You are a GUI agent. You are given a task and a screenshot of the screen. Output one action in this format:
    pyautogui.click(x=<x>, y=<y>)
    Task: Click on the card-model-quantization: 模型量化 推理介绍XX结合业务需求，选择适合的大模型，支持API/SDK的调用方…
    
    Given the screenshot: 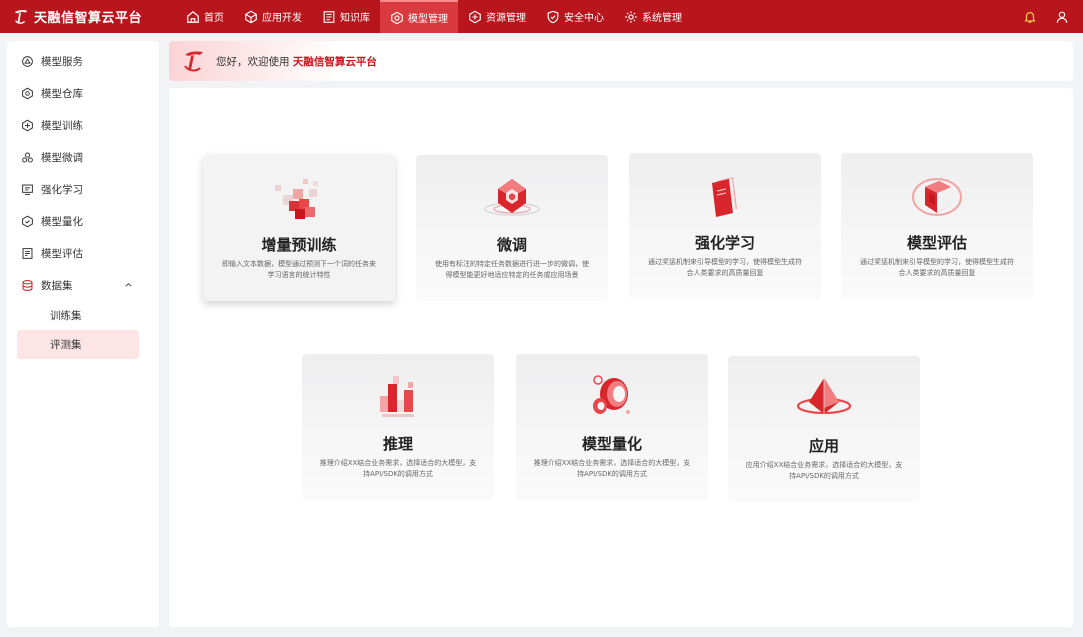 What is the action you would take?
    pyautogui.click(x=612, y=427)
    